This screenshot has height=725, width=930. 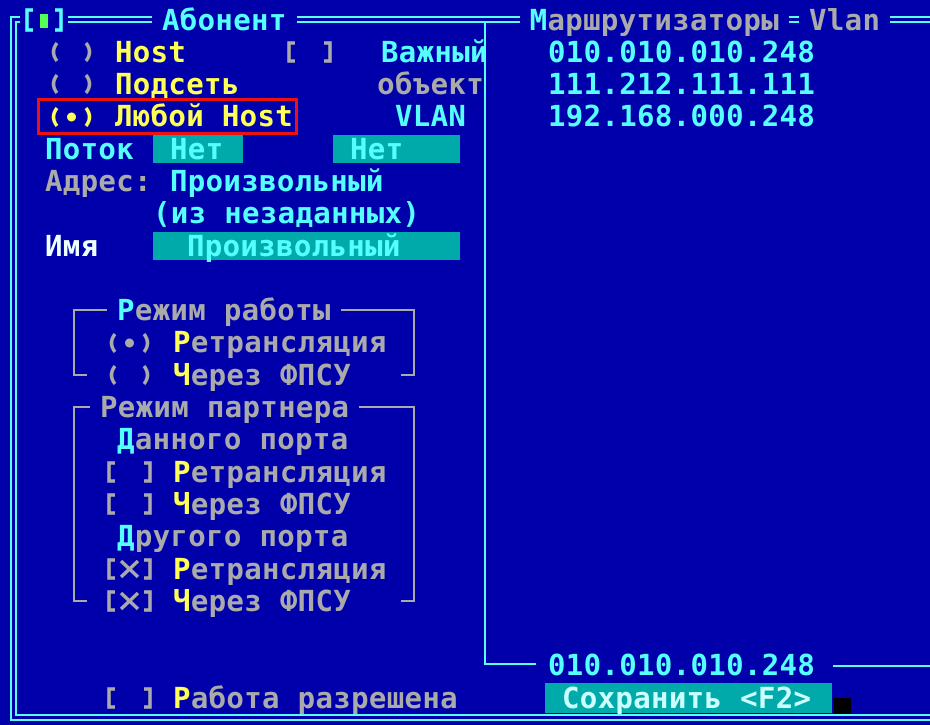 I want to click on radio-option: Любой Host, so click(x=169, y=116).